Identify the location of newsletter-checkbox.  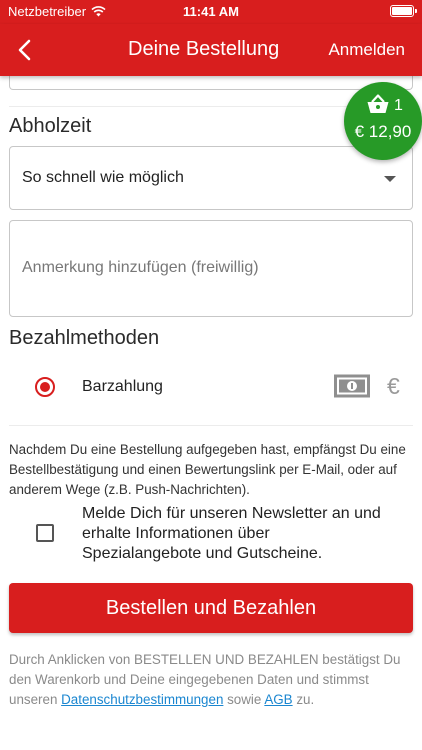
(45, 533).